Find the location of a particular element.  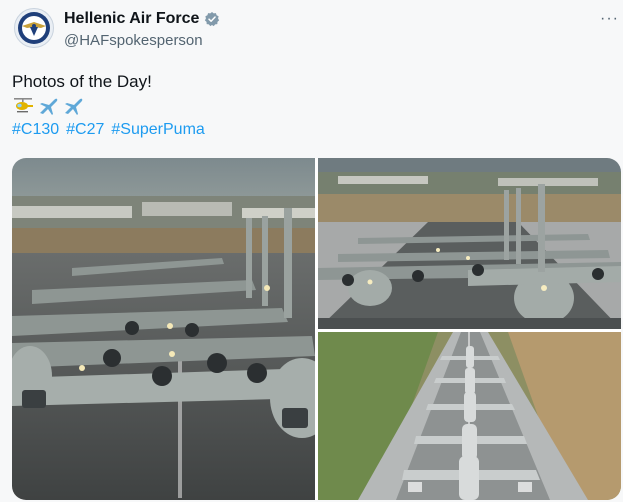

avatar is located at coordinates (34, 28).